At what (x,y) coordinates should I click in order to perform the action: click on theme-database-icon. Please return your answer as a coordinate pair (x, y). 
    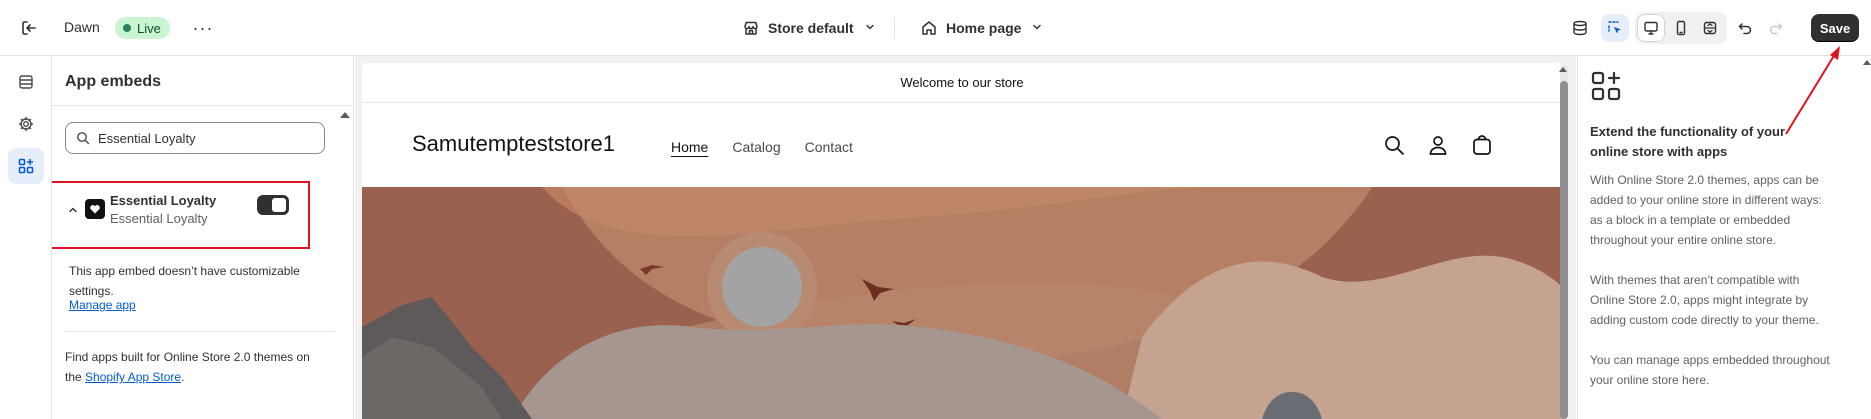
    Looking at the image, I should click on (1580, 28).